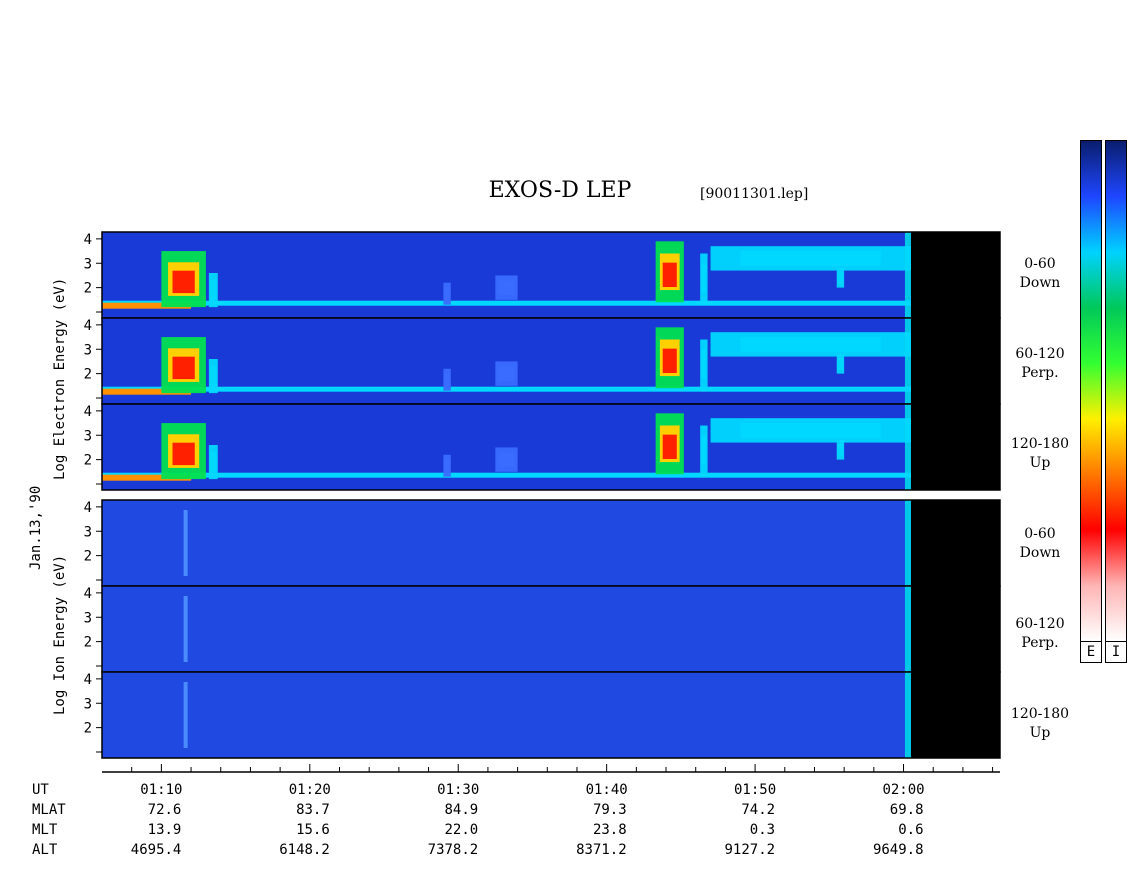 The height and width of the screenshot is (875, 1130). What do you see at coordinates (601, 850) in the screenshot?
I see `ephemeris-value: 8371.2` at bounding box center [601, 850].